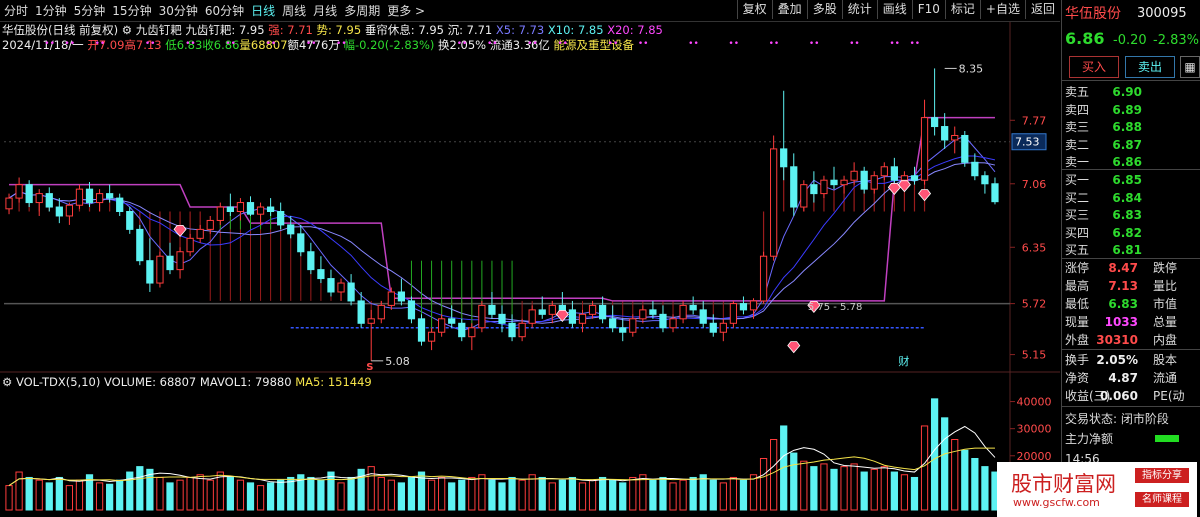 This screenshot has height=517, width=1200. What do you see at coordinates (1117, 419) in the screenshot?
I see `trade-status: 交易状态: 闭市阶段` at bounding box center [1117, 419].